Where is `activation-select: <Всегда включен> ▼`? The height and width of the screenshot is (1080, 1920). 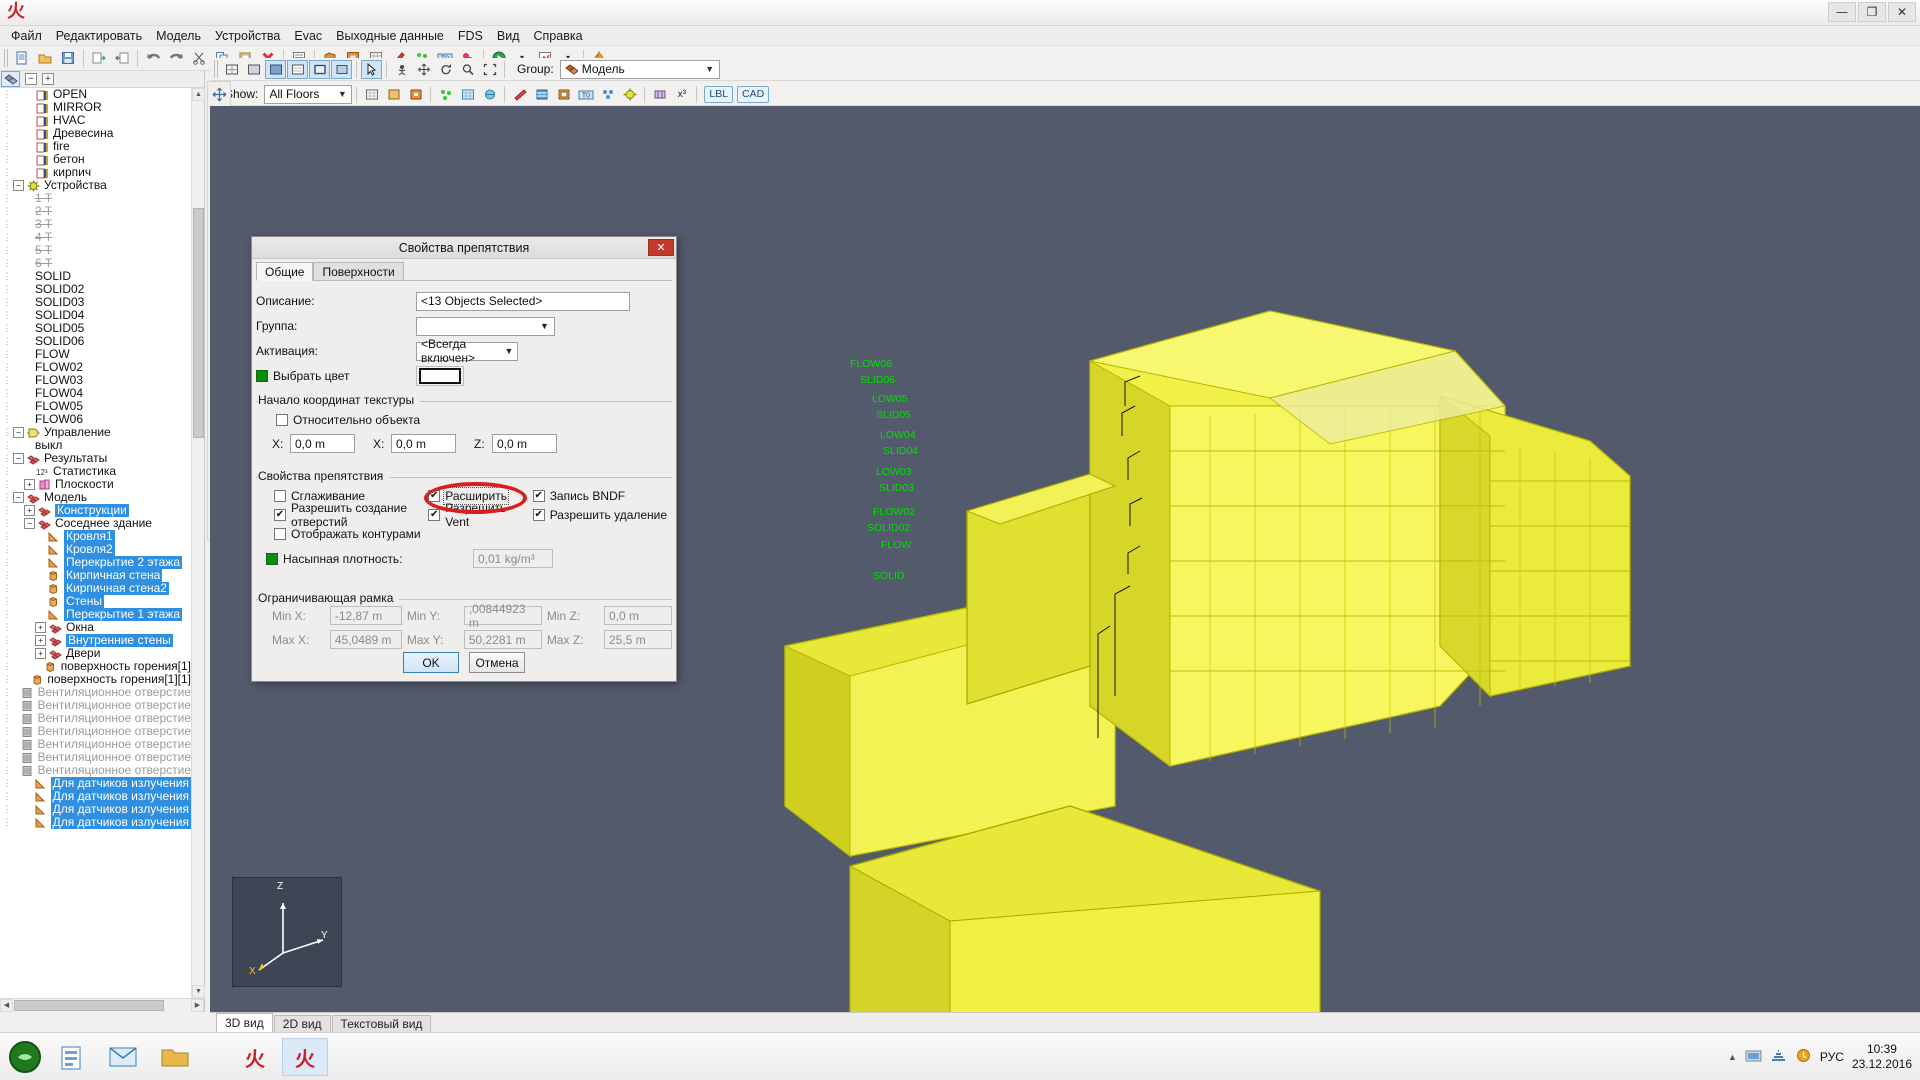
activation-select: <Всегда включен> ▼ is located at coordinates (467, 351).